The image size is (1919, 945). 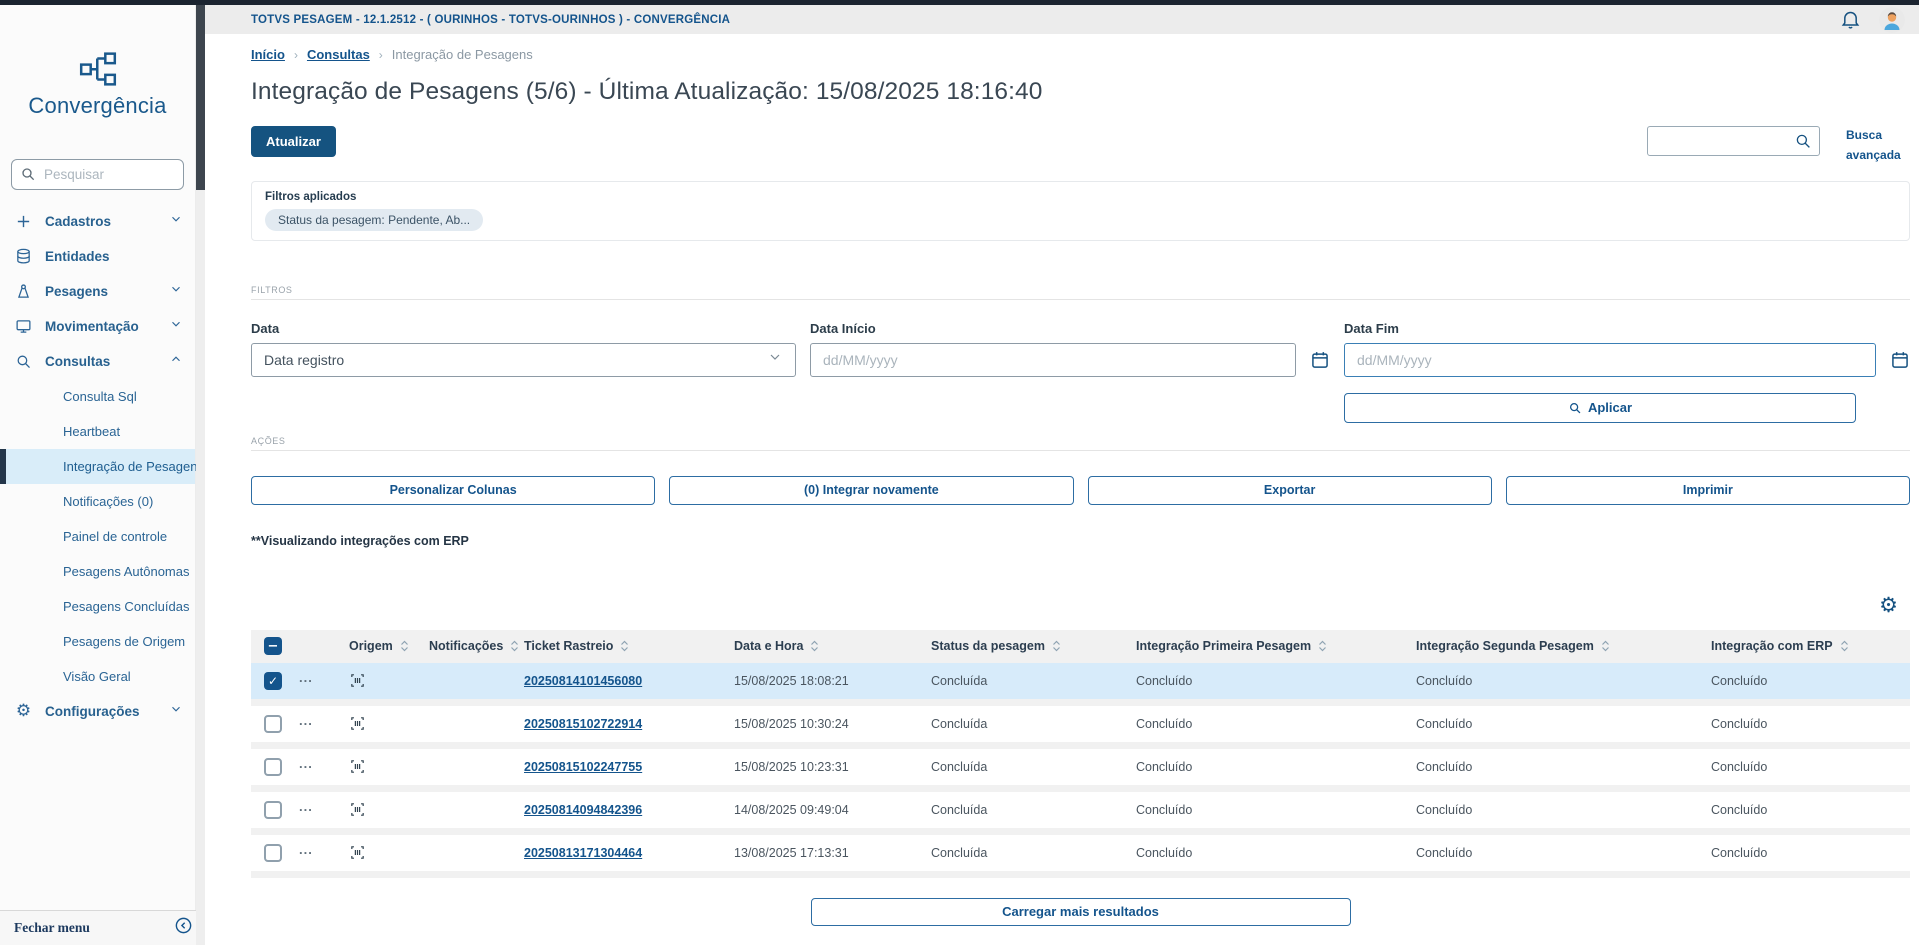 What do you see at coordinates (97, 641) in the screenshot?
I see `sidebar-item-pesagens-de-origem: Pesagens de Origem` at bounding box center [97, 641].